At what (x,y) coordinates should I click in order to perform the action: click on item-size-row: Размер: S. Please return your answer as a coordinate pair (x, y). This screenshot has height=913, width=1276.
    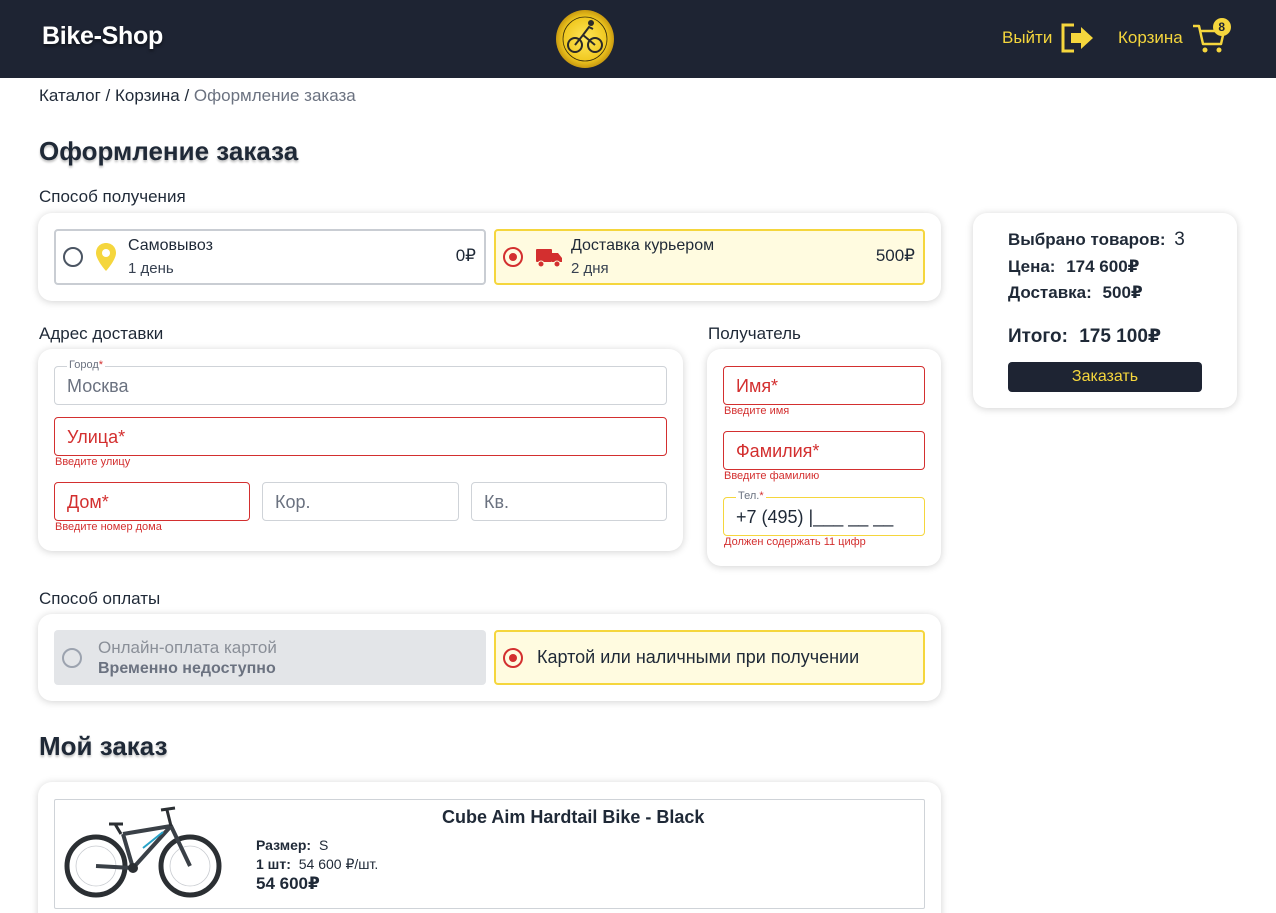
    Looking at the image, I should click on (292, 845).